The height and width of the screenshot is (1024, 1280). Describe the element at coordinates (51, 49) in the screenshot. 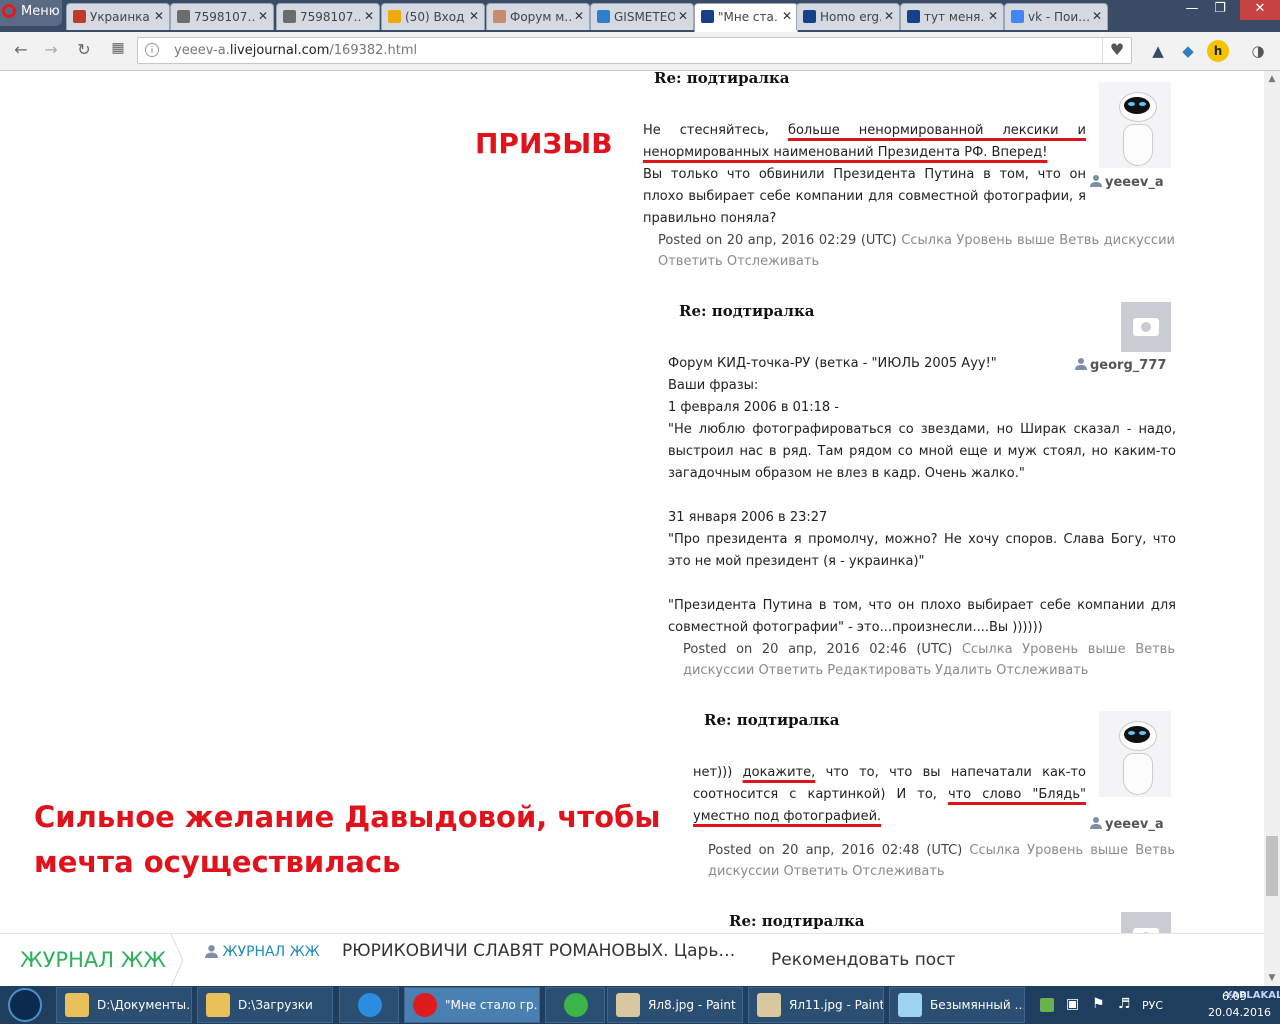

I see `forward-arrow-icon: →` at that location.